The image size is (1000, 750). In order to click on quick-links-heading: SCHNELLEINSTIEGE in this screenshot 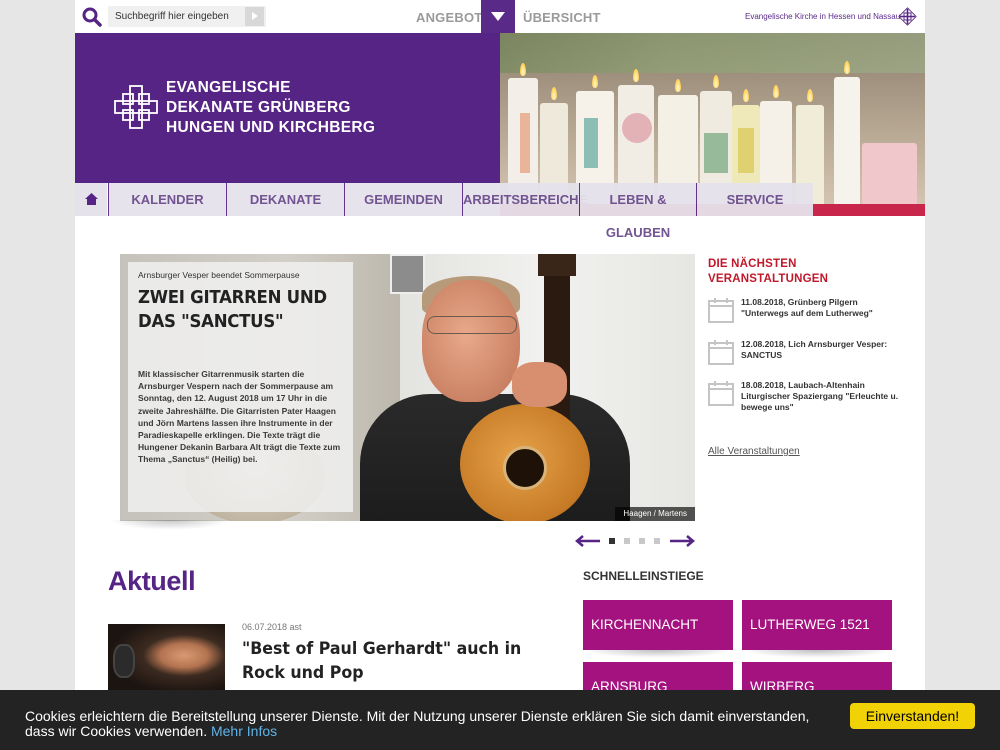, I will do `click(643, 576)`.